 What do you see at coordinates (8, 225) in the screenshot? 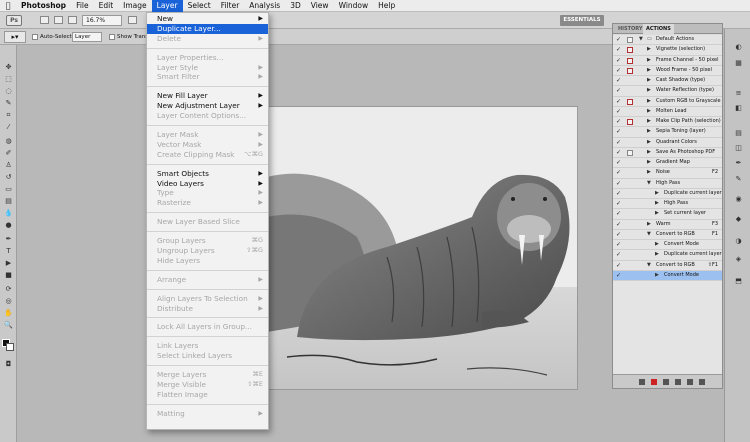
I see `dodge-tool-icon: ●` at bounding box center [8, 225].